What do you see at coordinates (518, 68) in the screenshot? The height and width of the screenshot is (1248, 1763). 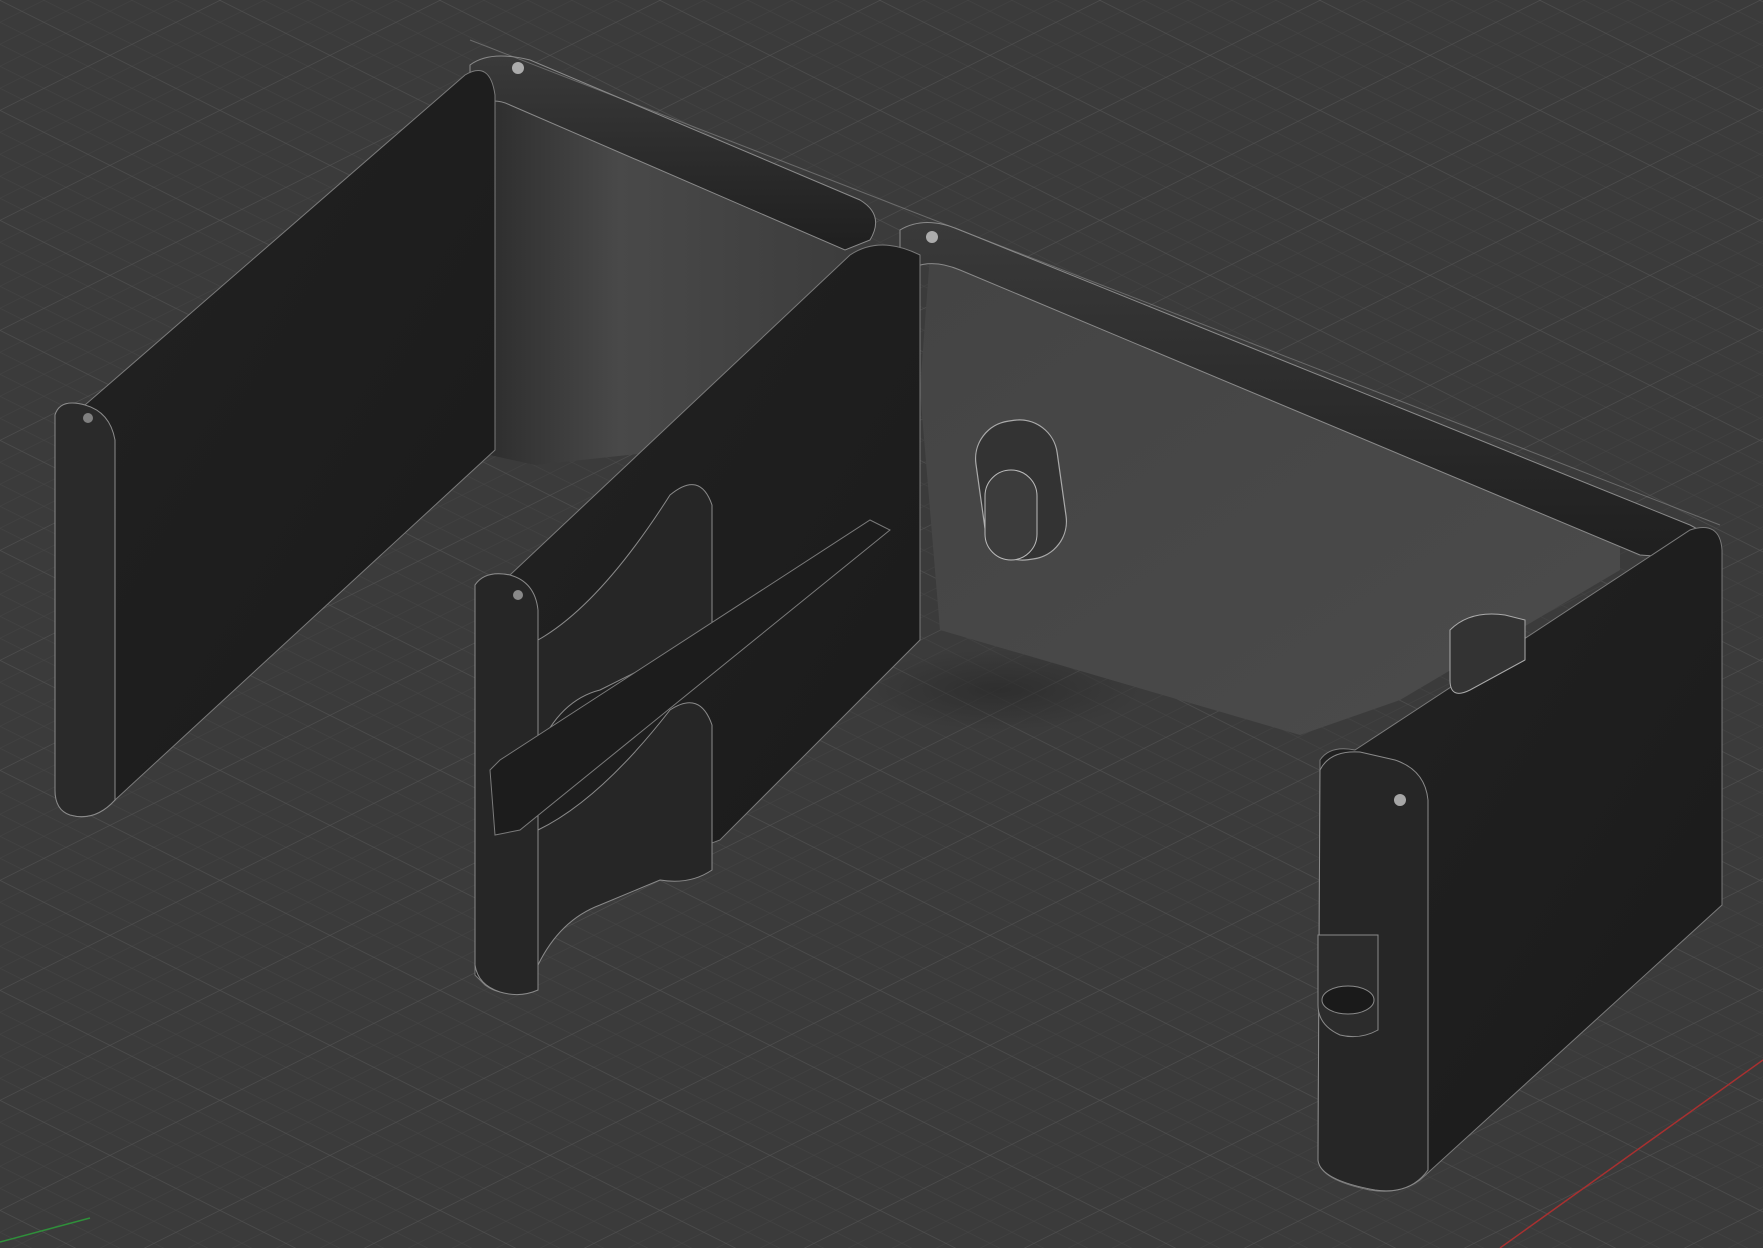 I see `left-top-corner-highlight` at bounding box center [518, 68].